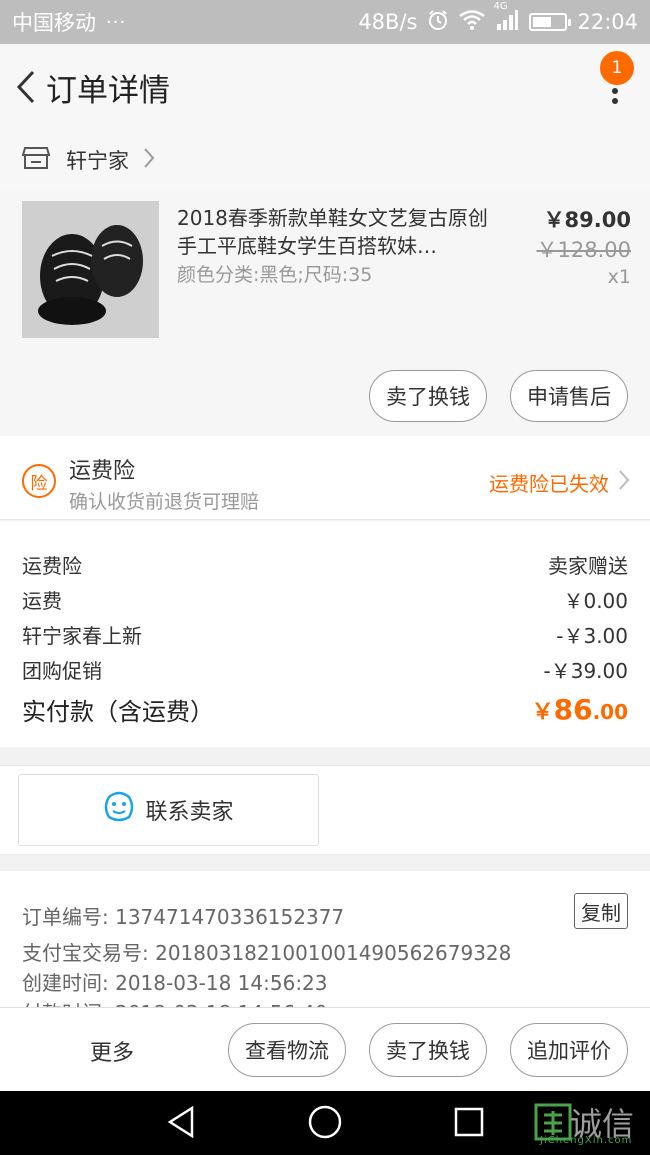 The height and width of the screenshot is (1155, 650). I want to click on page-title: 订单详情, so click(108, 90).